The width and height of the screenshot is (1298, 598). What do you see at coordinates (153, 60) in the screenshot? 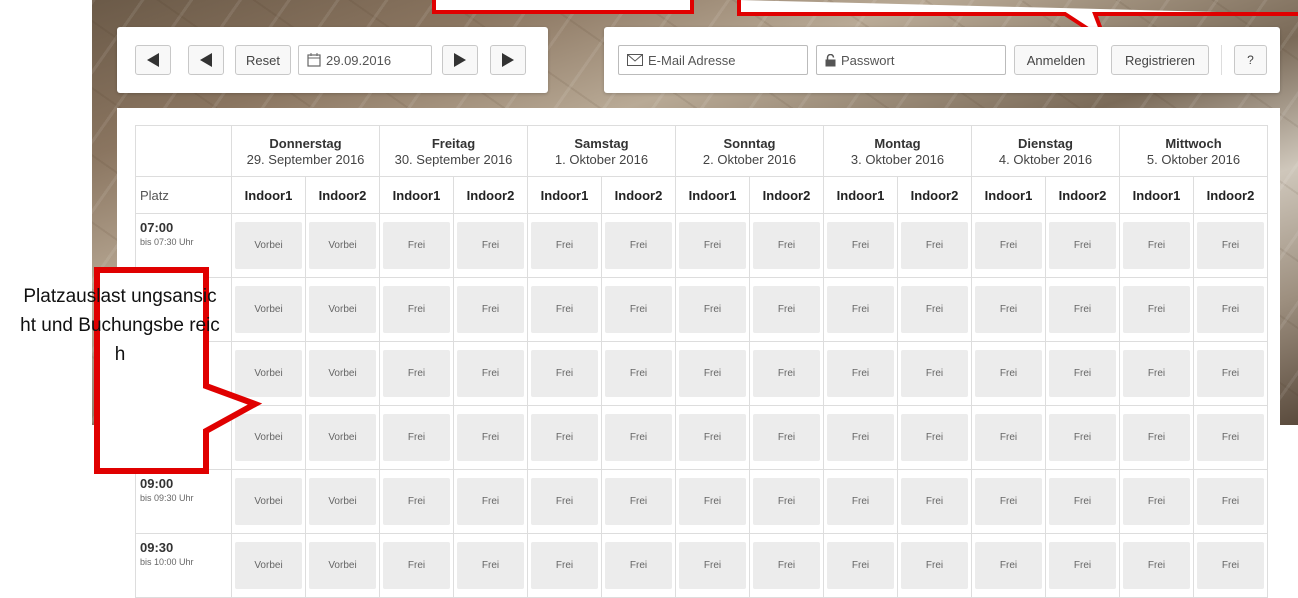
I see `prev-week-button` at bounding box center [153, 60].